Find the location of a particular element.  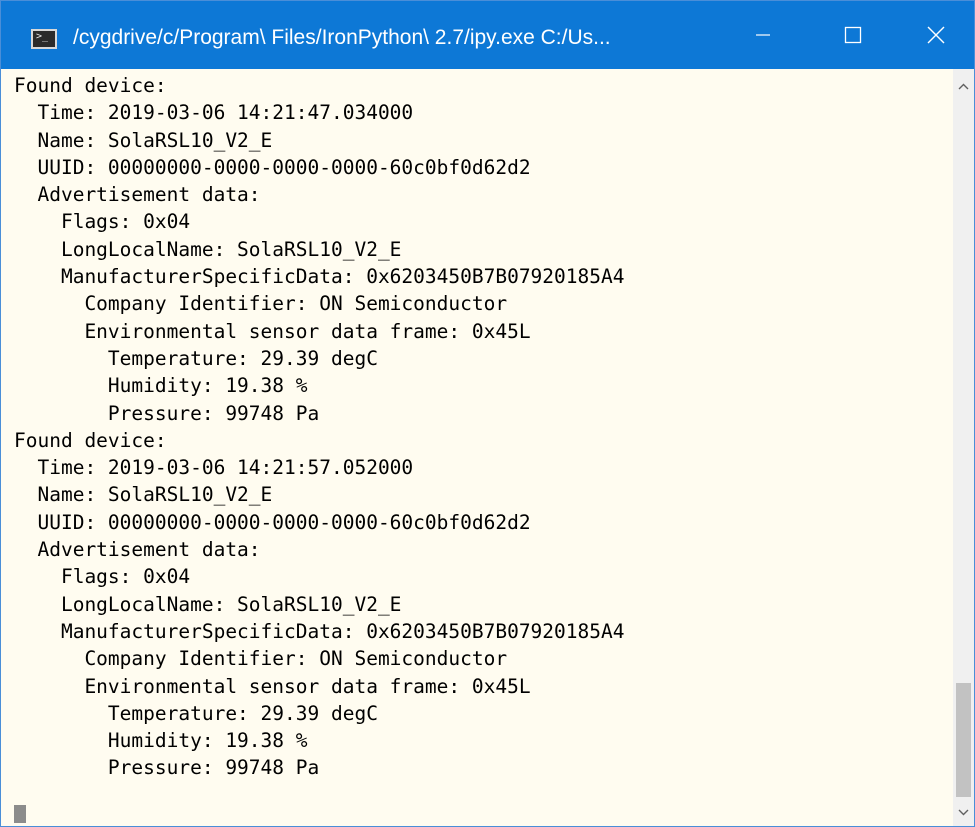

console-line: Time: 2019-03-06 14:21:47.034000 is located at coordinates (214, 113).